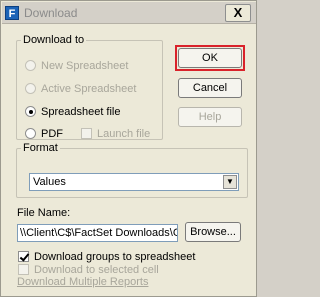  What do you see at coordinates (30, 133) in the screenshot?
I see `radio-pdf` at bounding box center [30, 133].